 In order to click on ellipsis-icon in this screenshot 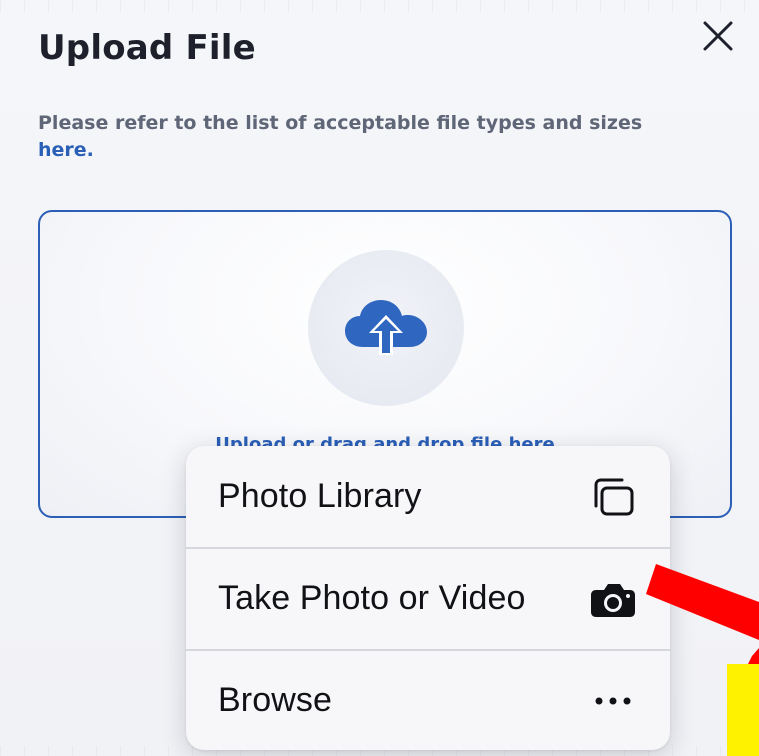, I will do `click(613, 701)`.